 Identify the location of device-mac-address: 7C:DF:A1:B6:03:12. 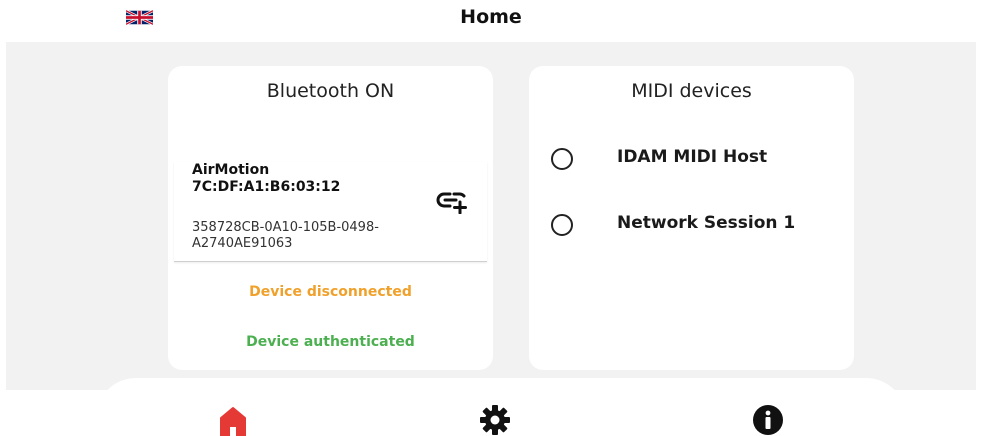
(266, 187).